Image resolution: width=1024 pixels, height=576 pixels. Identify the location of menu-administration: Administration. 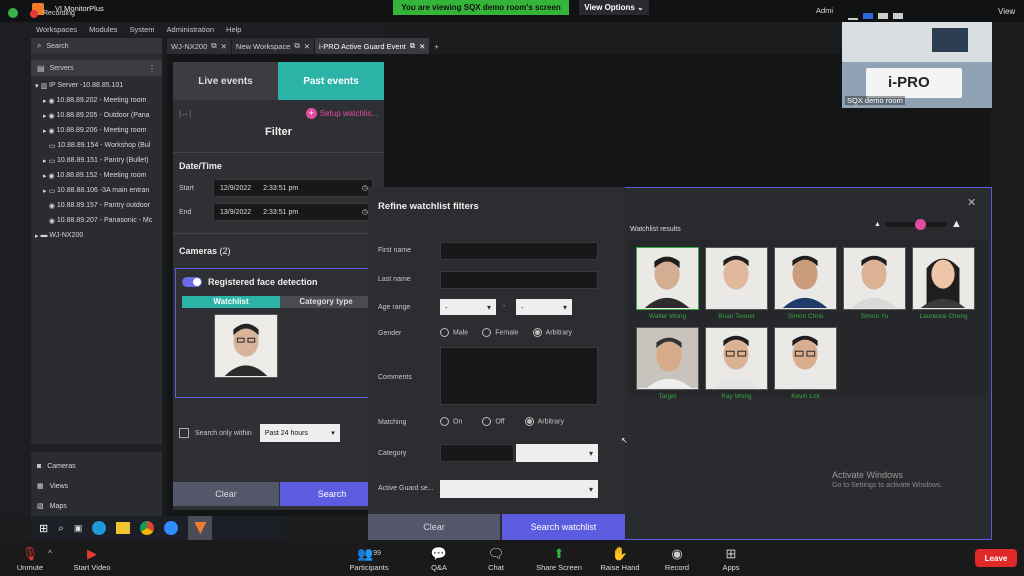
(191, 29).